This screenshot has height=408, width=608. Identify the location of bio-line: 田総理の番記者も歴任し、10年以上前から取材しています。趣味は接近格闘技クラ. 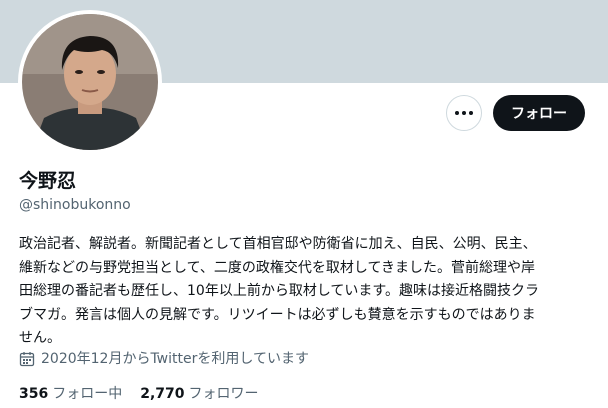
(279, 291).